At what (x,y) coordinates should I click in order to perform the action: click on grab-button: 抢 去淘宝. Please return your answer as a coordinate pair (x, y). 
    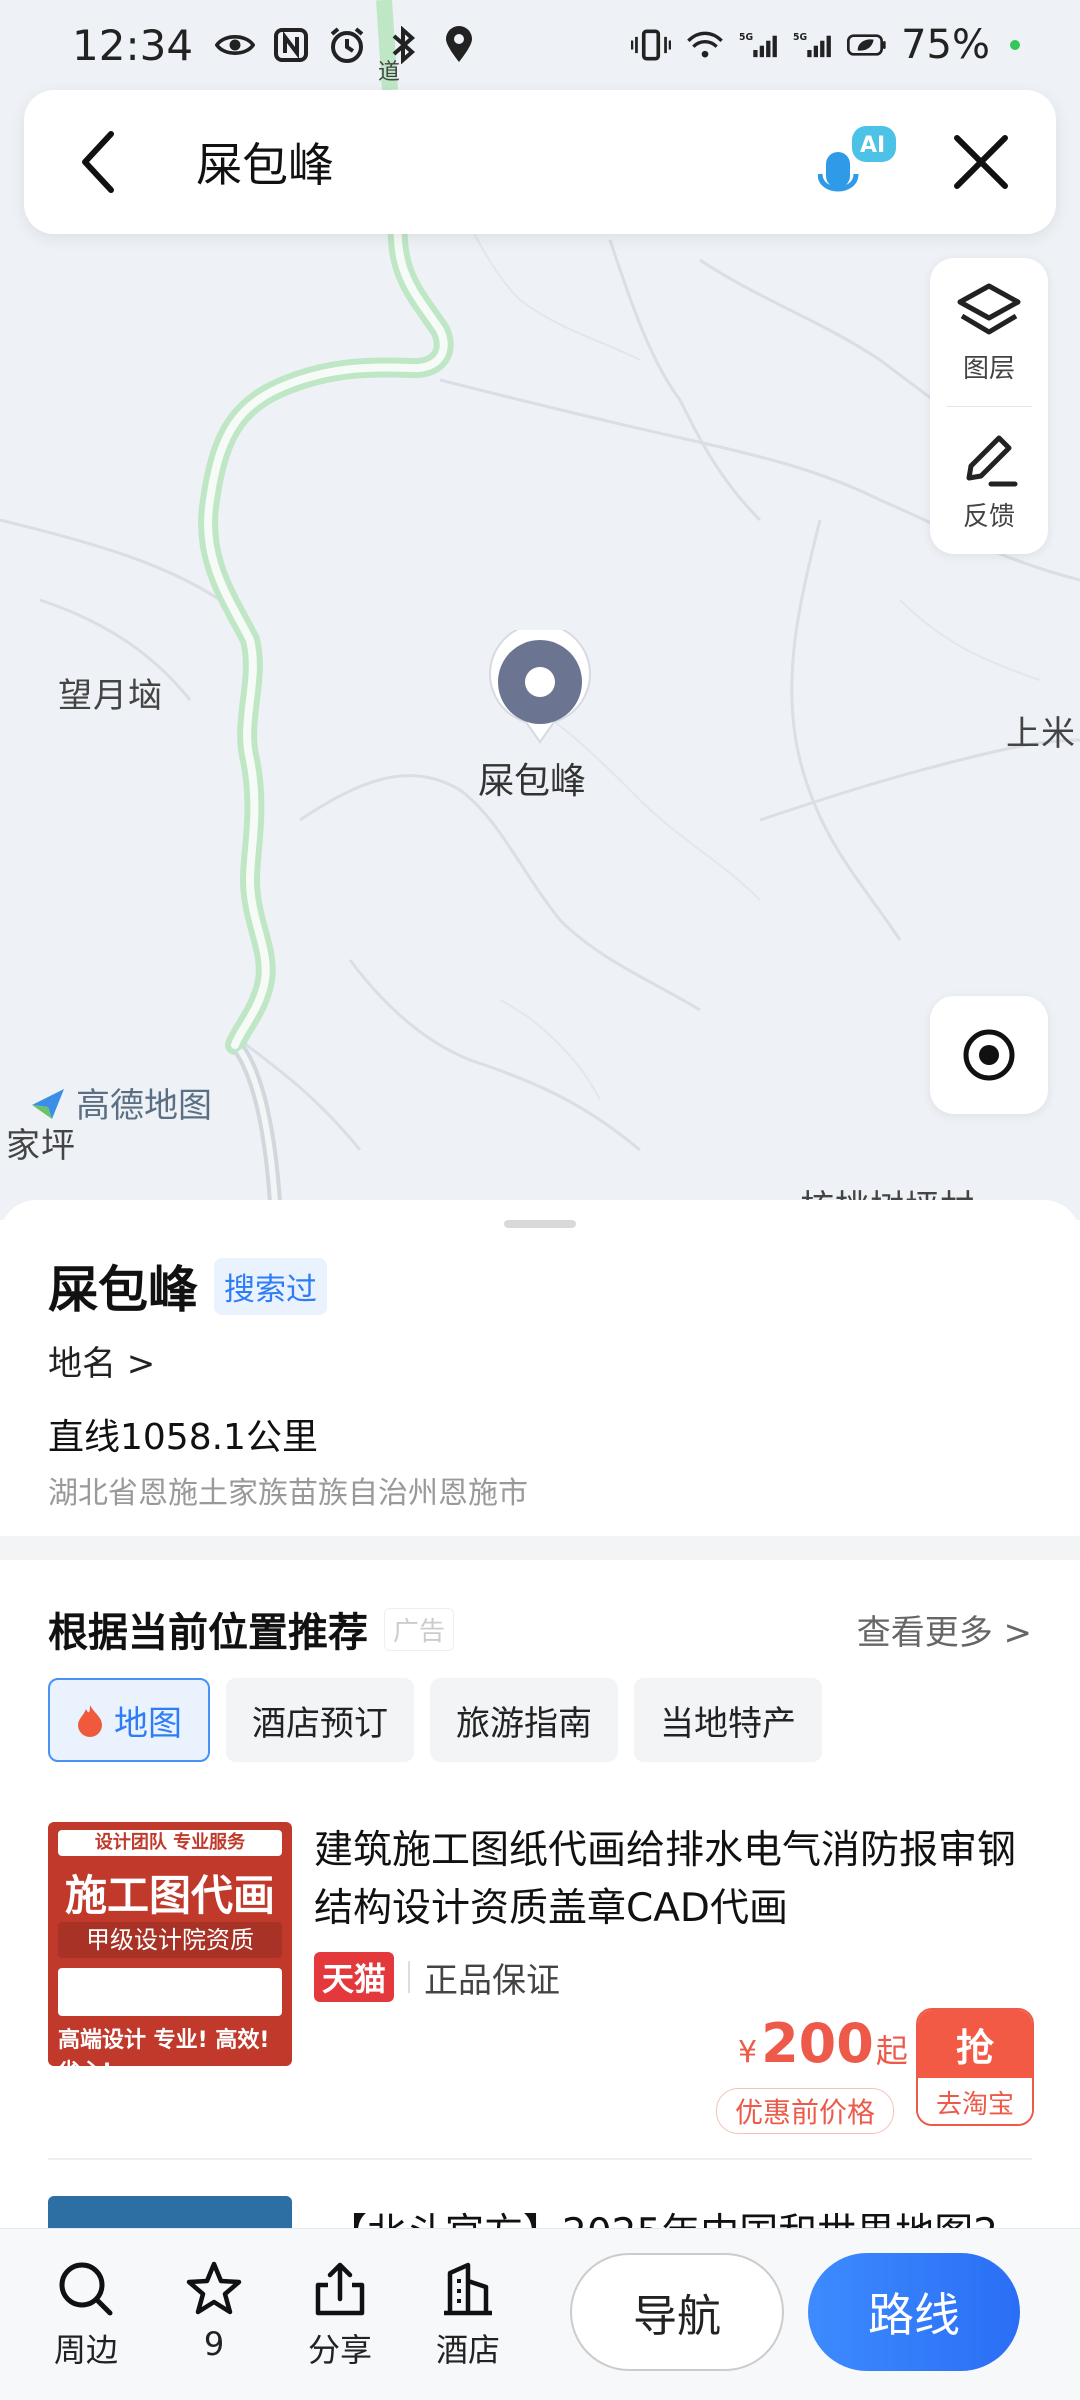
    Looking at the image, I should click on (975, 2067).